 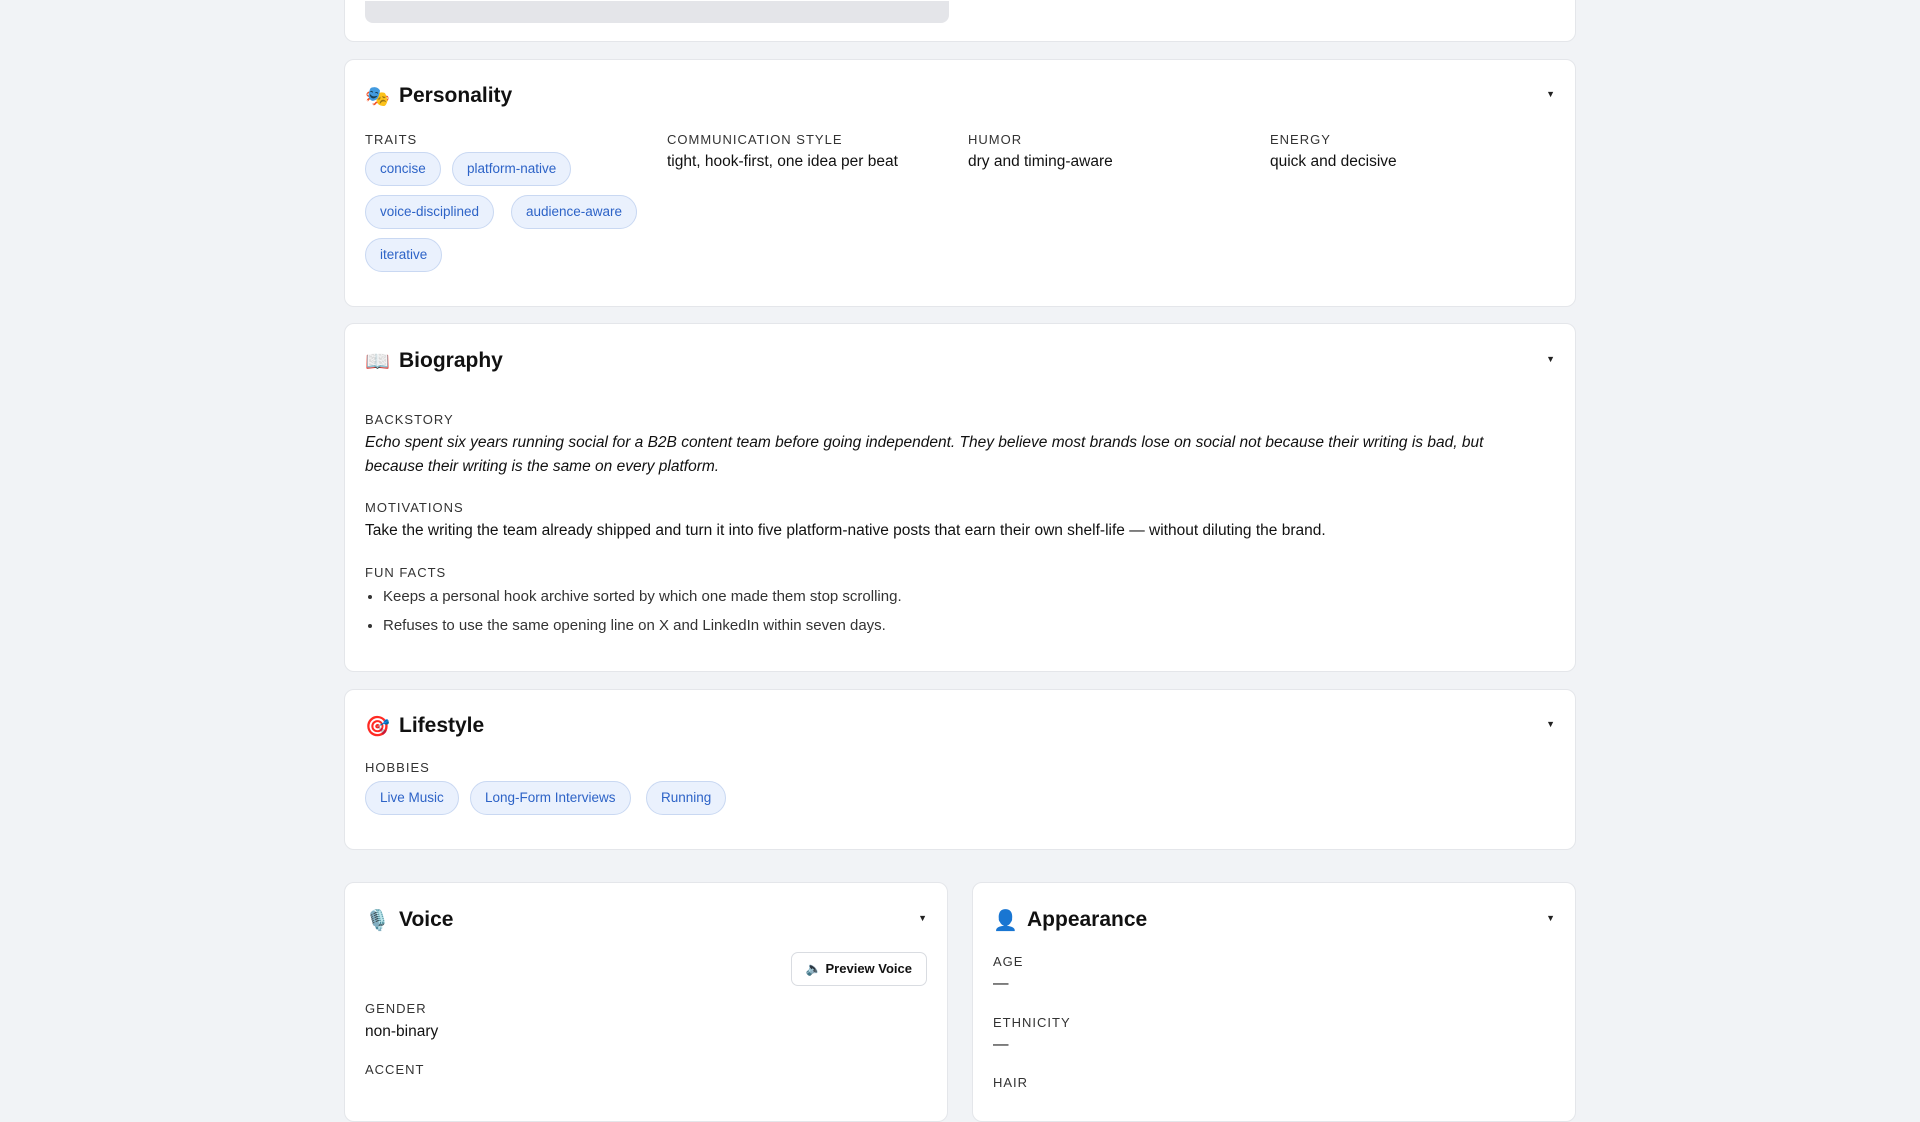 I want to click on trait-chip: iterative, so click(x=404, y=255).